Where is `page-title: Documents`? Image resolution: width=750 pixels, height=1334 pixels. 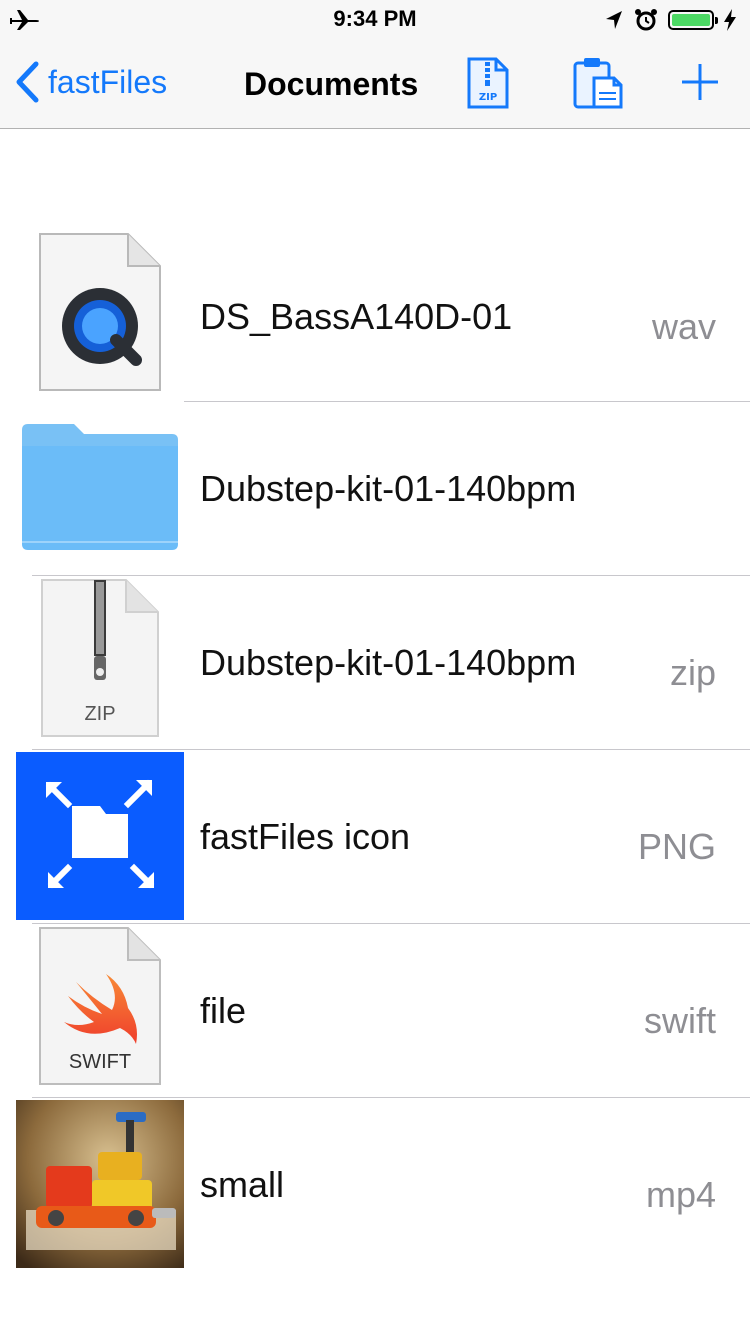 page-title: Documents is located at coordinates (331, 84).